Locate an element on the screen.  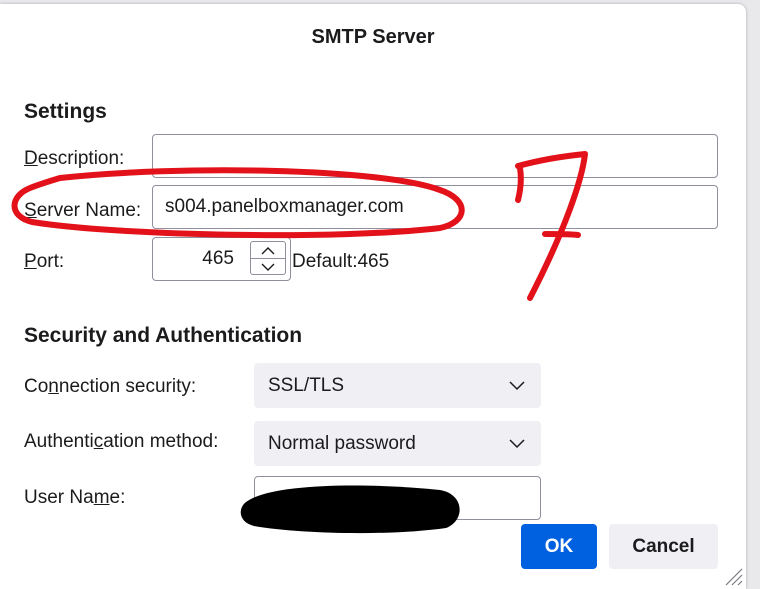
port-default-text: Default:465 is located at coordinates (341, 261).